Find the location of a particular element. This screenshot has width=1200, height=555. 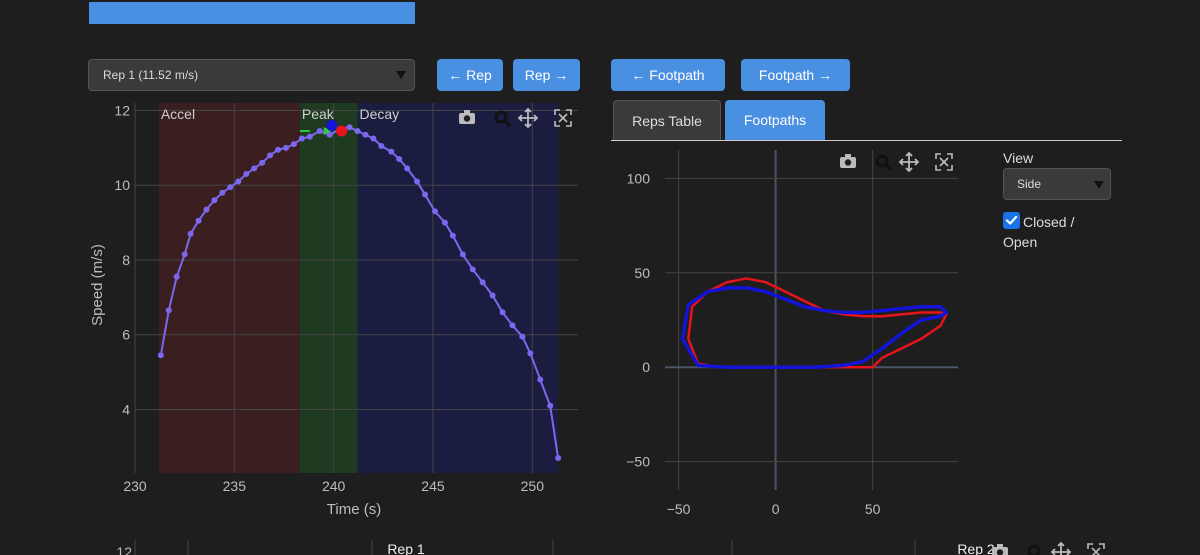

y-tick-label: 8 is located at coordinates (126, 260).